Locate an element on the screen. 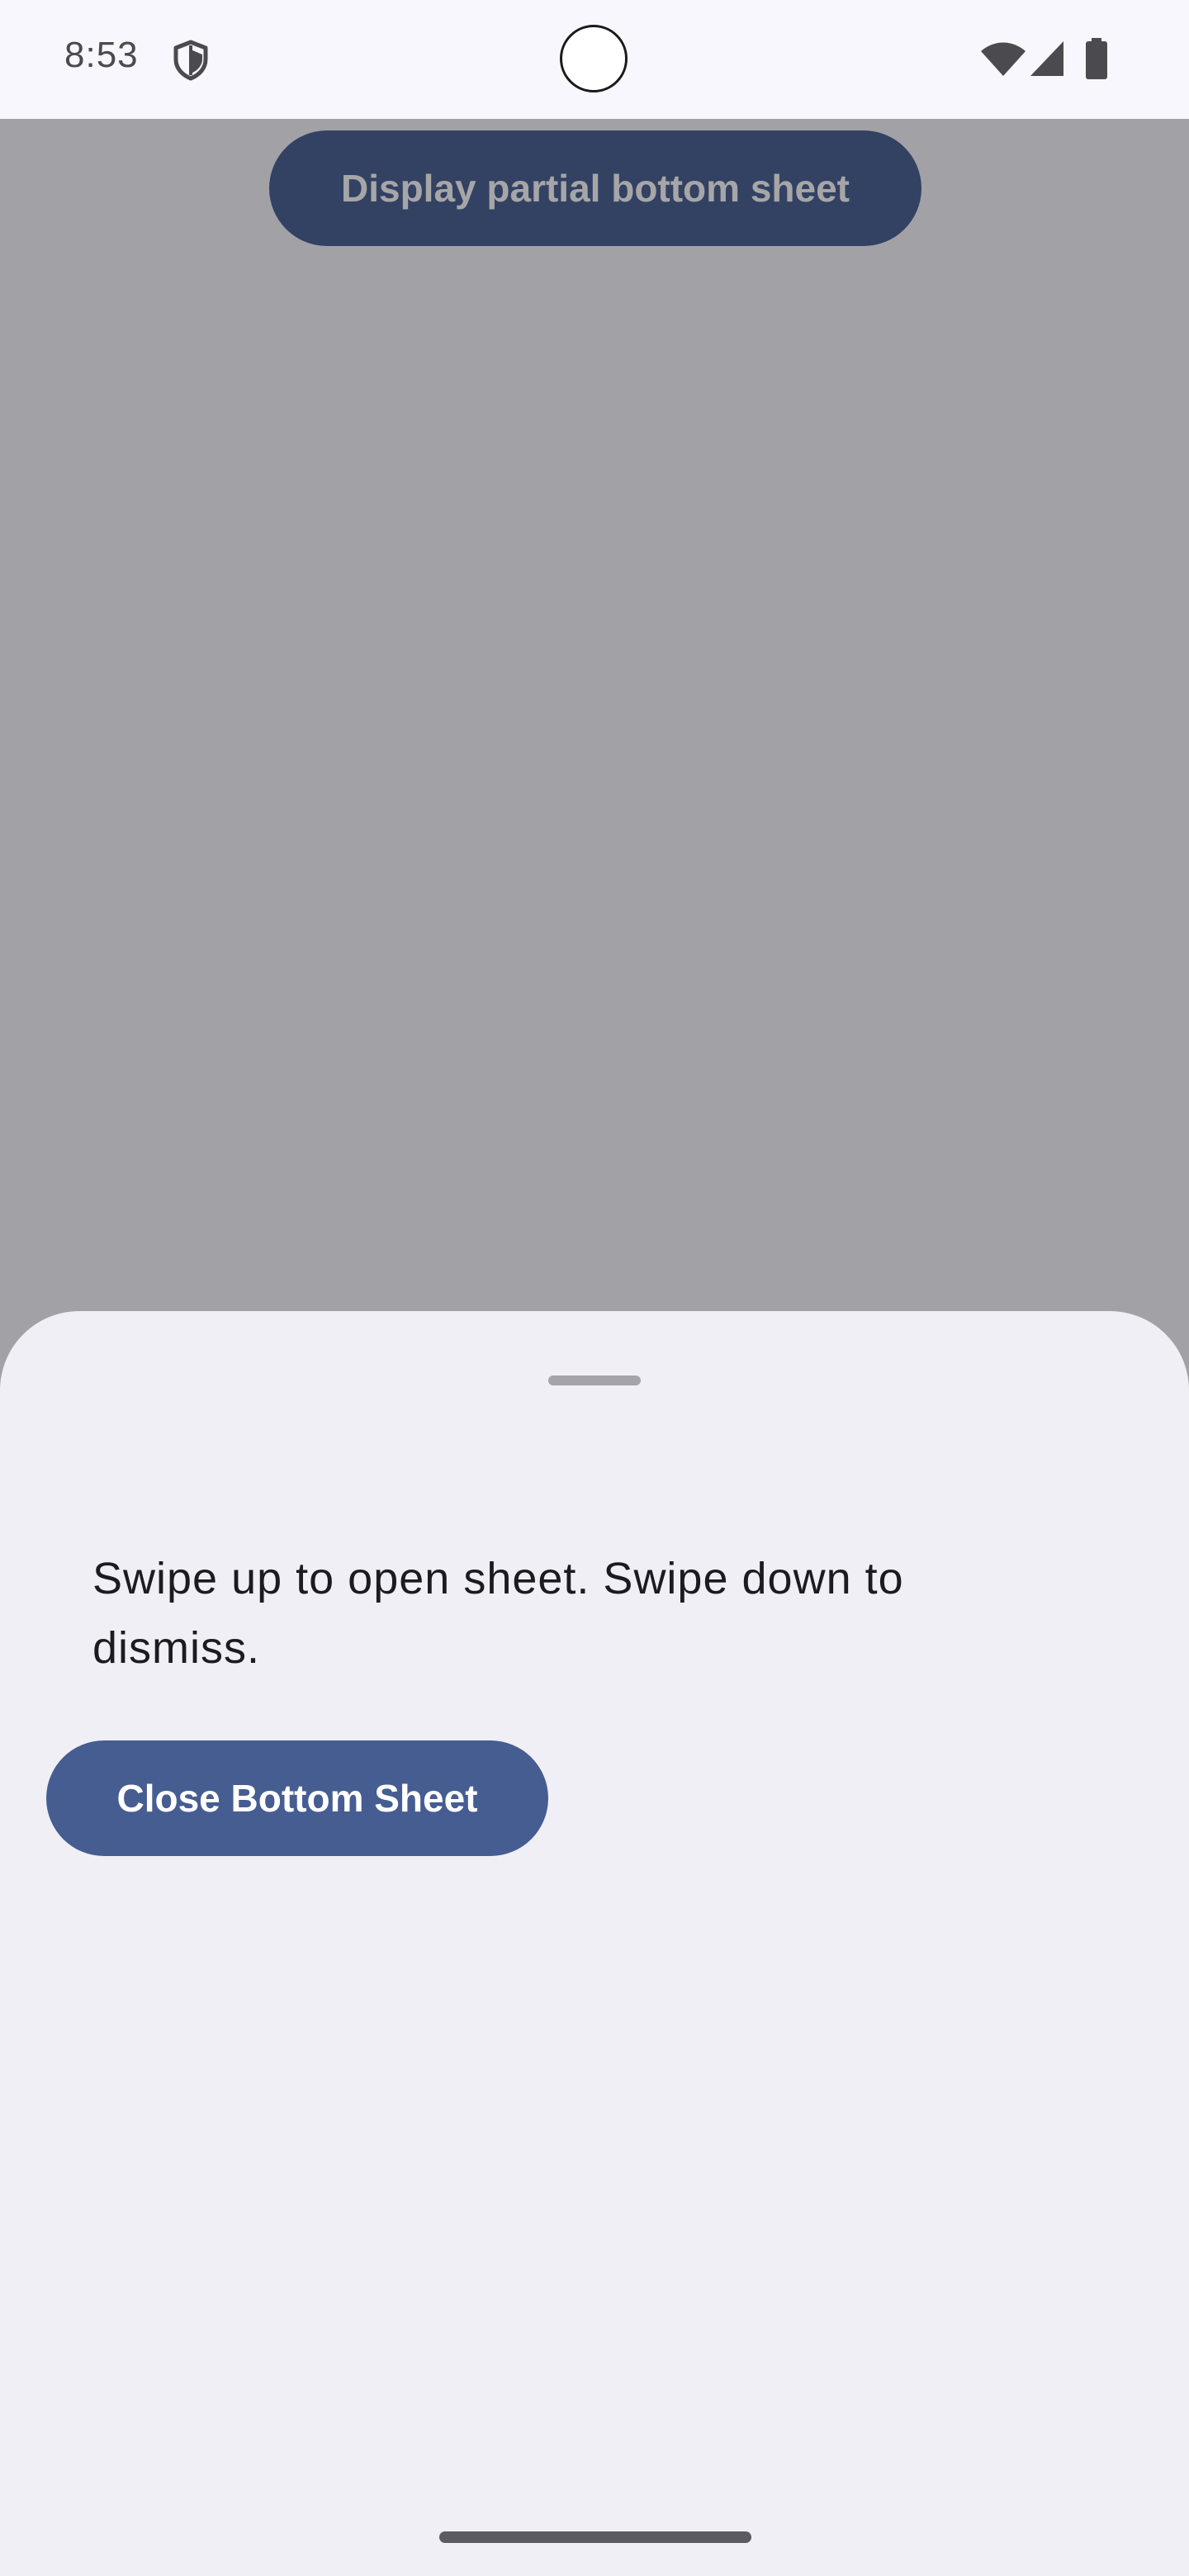 Image resolution: width=1189 pixels, height=2576 pixels. status-bar: 8:53 is located at coordinates (594, 59).